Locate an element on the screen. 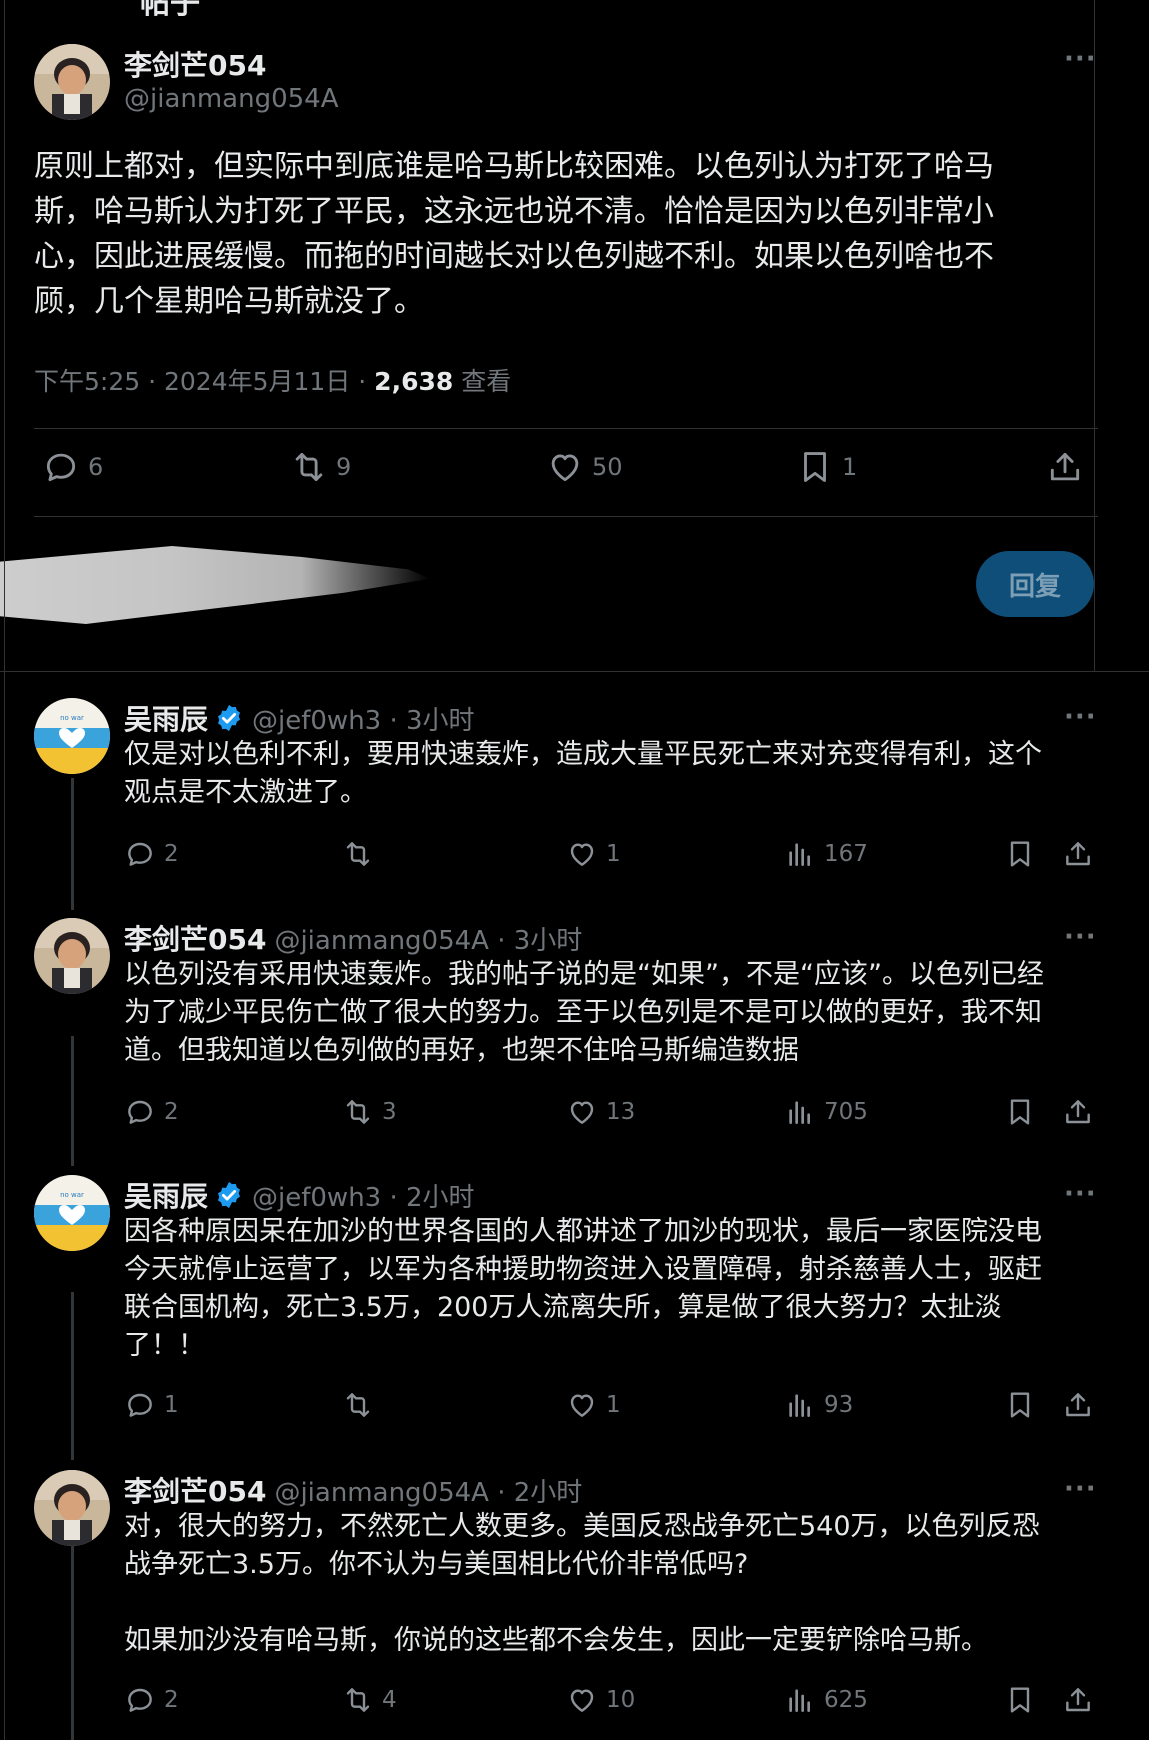 This screenshot has height=1740, width=1149. reply-header: 李剑芒054 @jianmang054A · 3小时 is located at coordinates (353, 938).